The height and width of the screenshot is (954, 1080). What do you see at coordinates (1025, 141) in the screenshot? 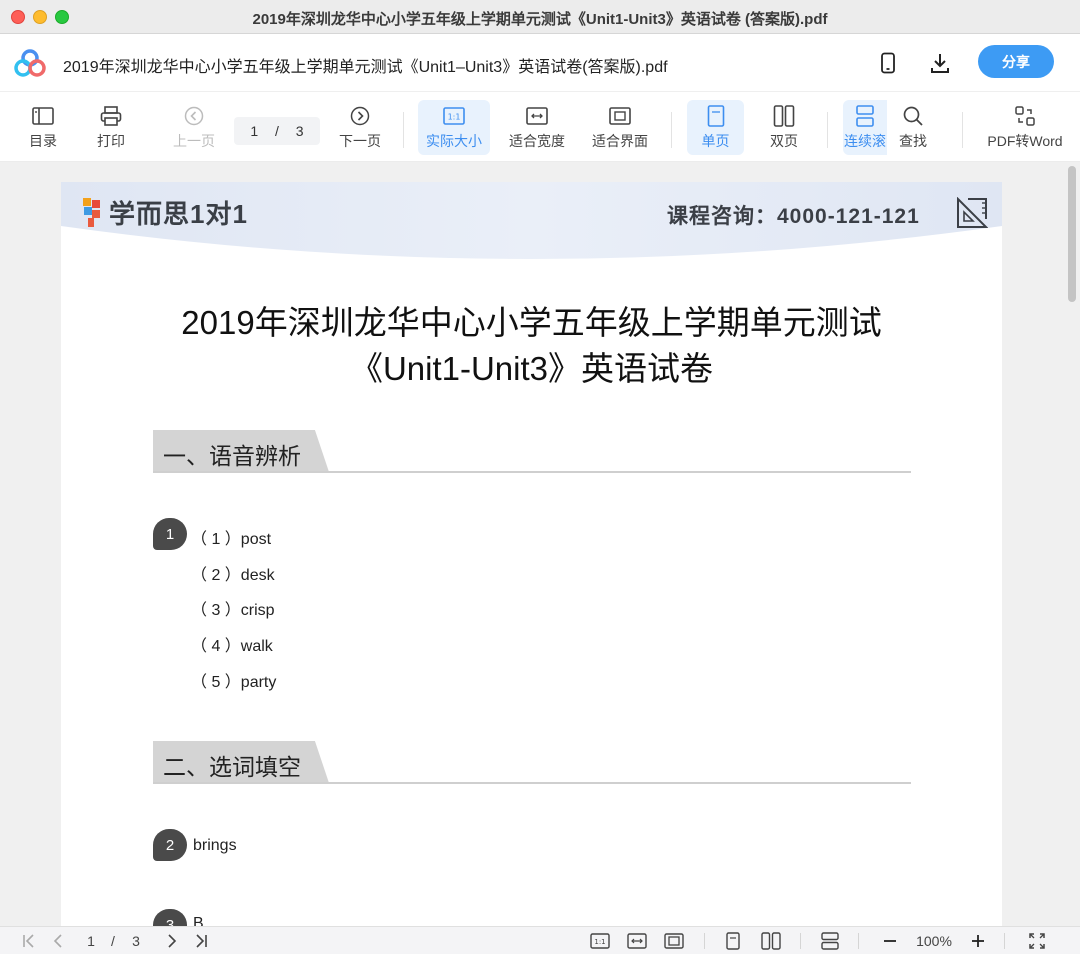
I see `pdf-to-word-label: PDF转Word` at bounding box center [1025, 141].